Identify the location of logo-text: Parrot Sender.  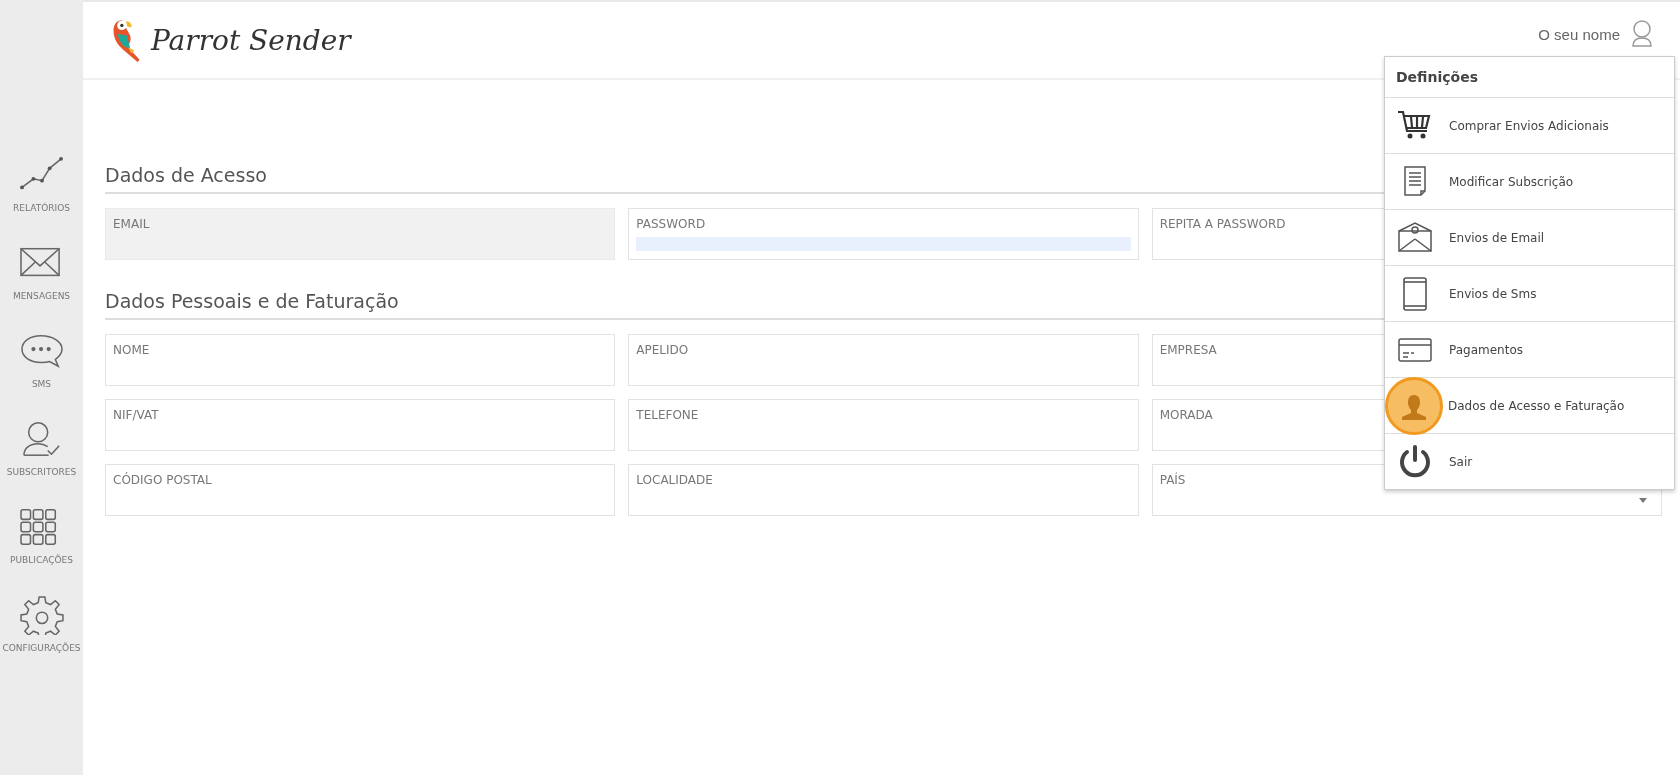
(251, 40).